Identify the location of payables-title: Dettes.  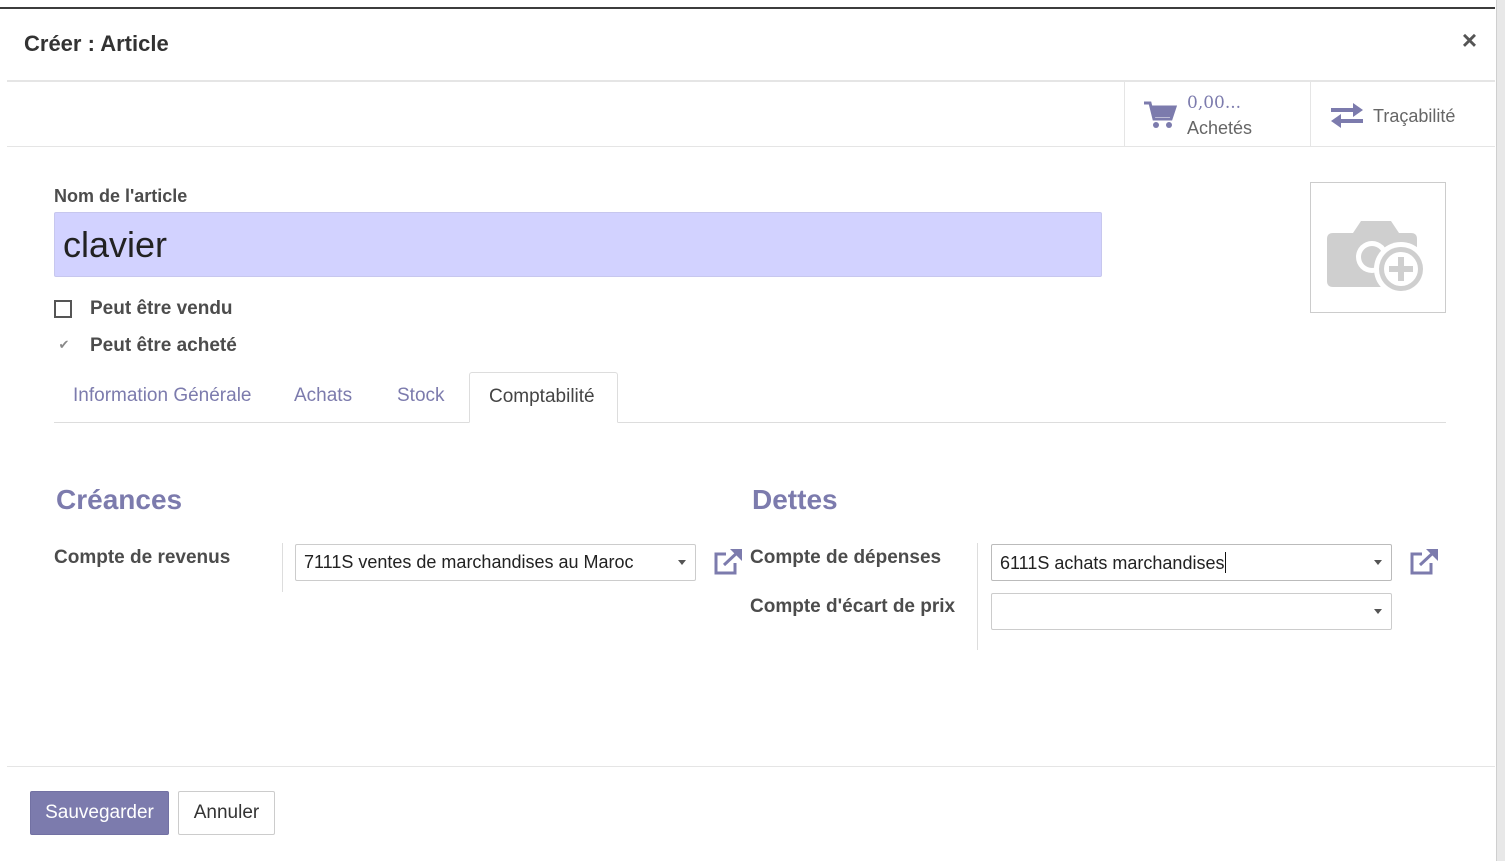
(795, 499).